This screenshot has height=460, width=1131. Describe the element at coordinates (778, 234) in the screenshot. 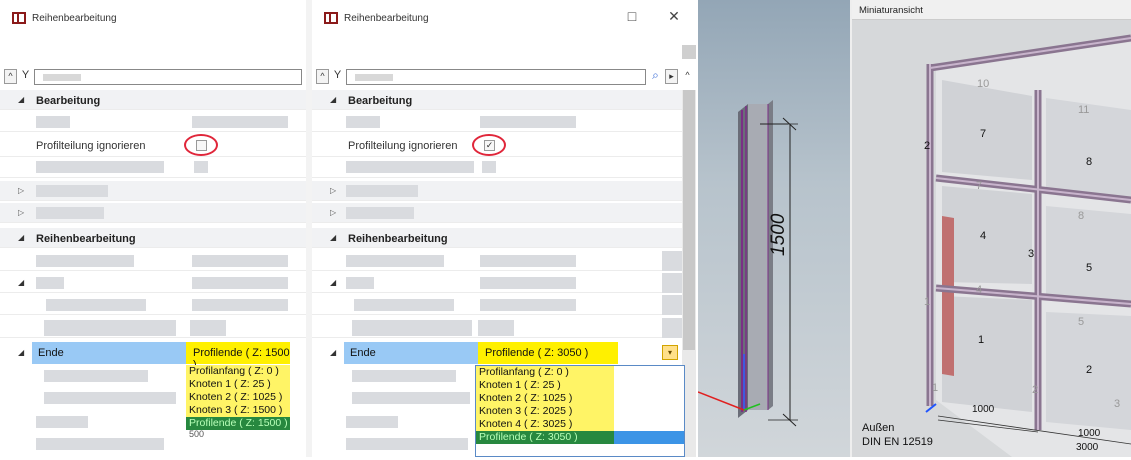

I see `dimension-label: 1500` at that location.